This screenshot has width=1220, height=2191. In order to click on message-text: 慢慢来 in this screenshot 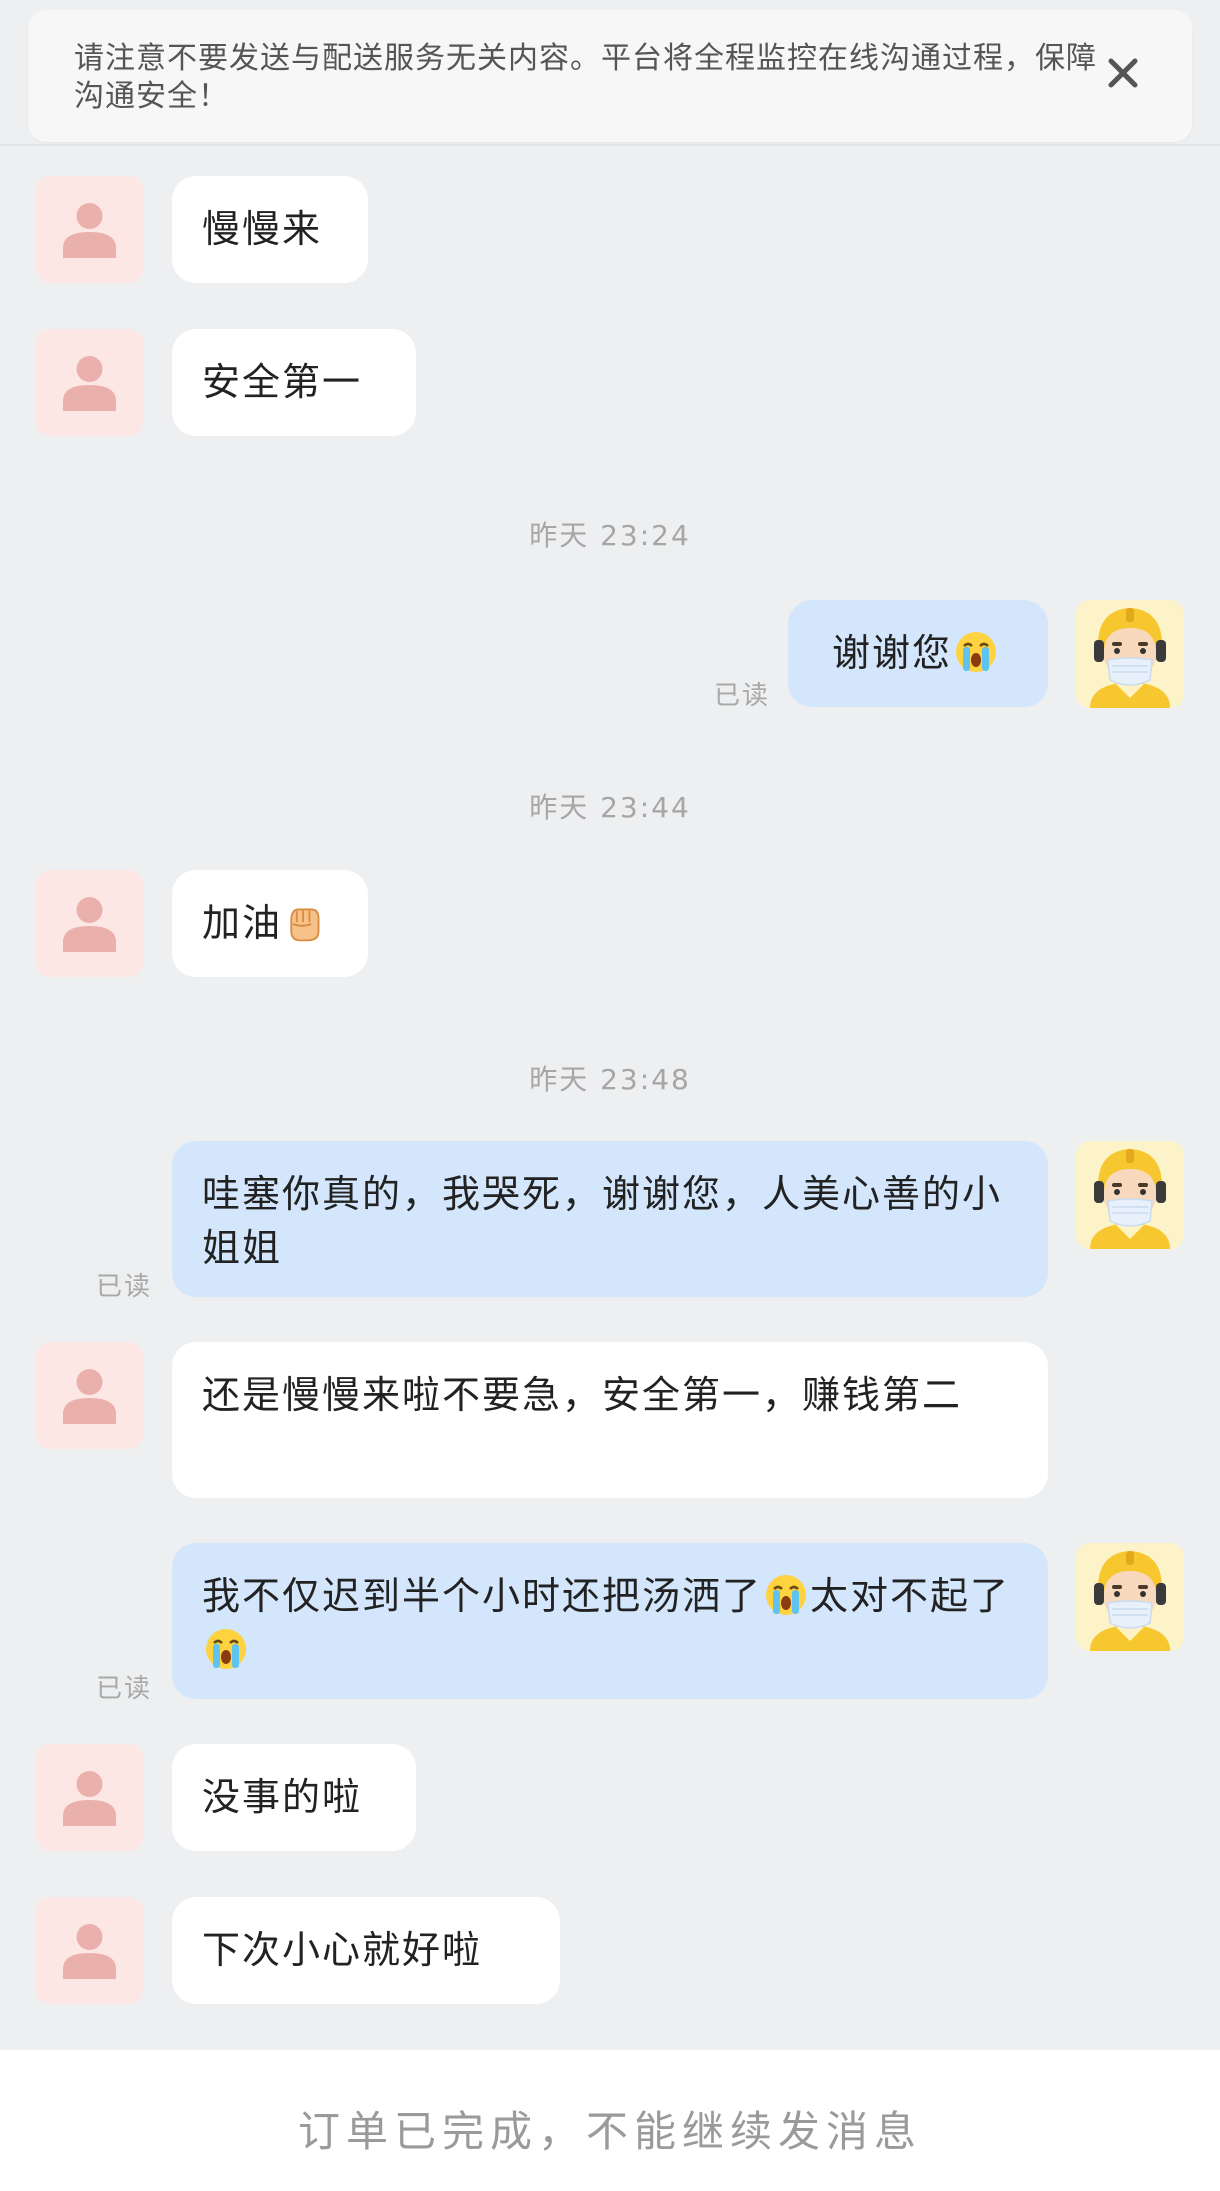, I will do `click(262, 229)`.